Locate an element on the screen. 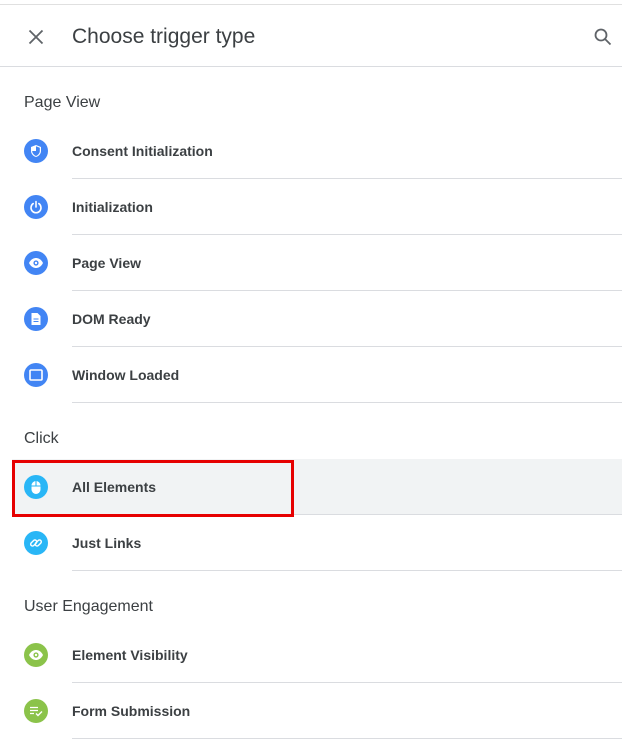 The image size is (622, 750). trigger-item-consent-initialization: Consent Initialization is located at coordinates (311, 151).